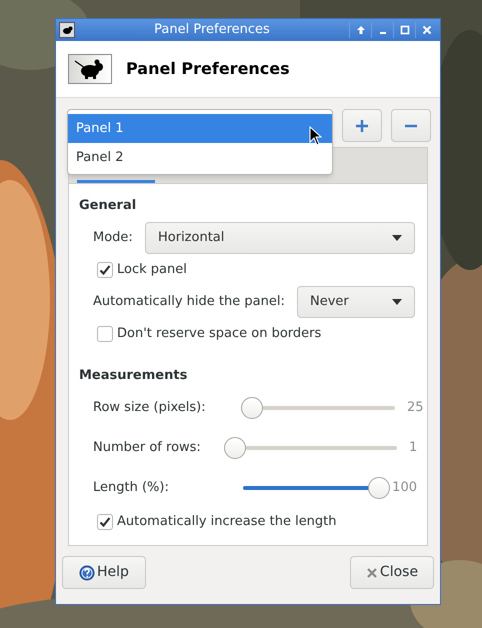 The width and height of the screenshot is (482, 628). I want to click on dropdown: Horizontal, so click(280, 238).